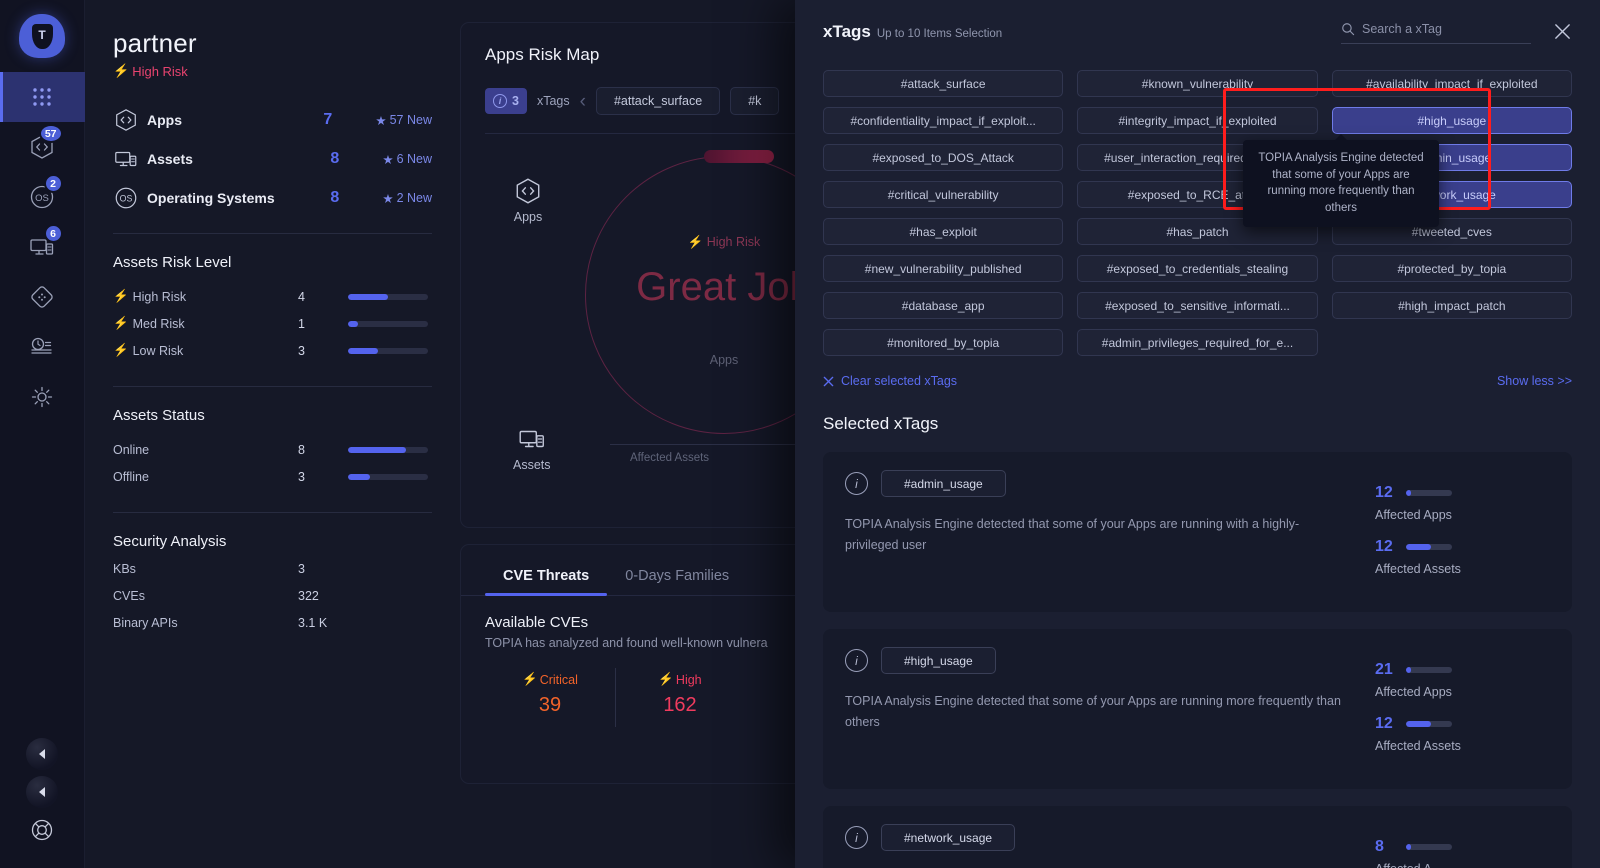 The height and width of the screenshot is (868, 1600). I want to click on selected-card-body: i #network_usage, so click(1110, 846).